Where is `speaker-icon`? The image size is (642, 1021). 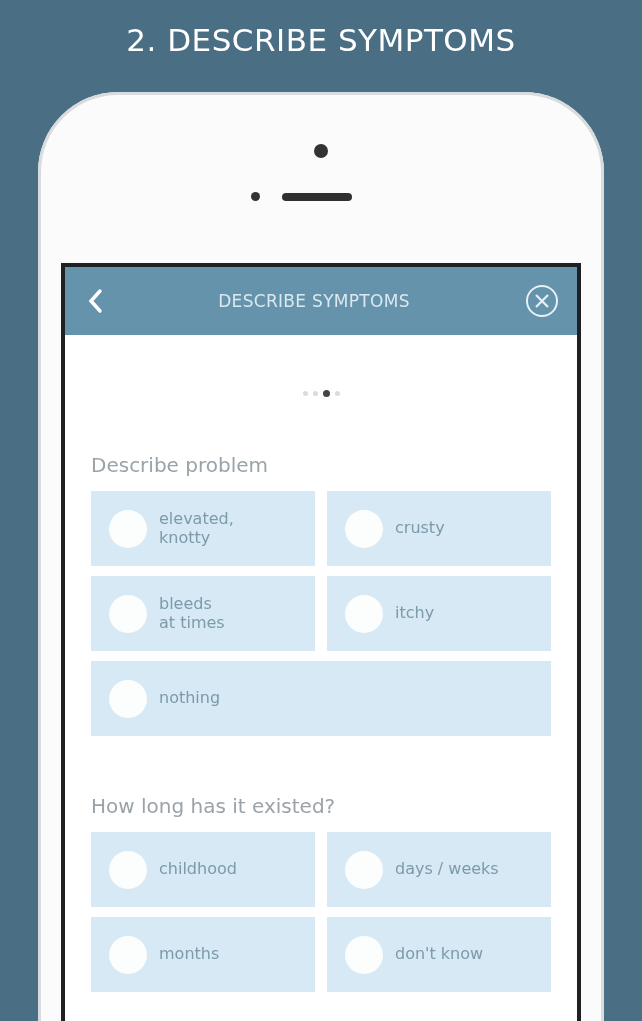 speaker-icon is located at coordinates (316, 196).